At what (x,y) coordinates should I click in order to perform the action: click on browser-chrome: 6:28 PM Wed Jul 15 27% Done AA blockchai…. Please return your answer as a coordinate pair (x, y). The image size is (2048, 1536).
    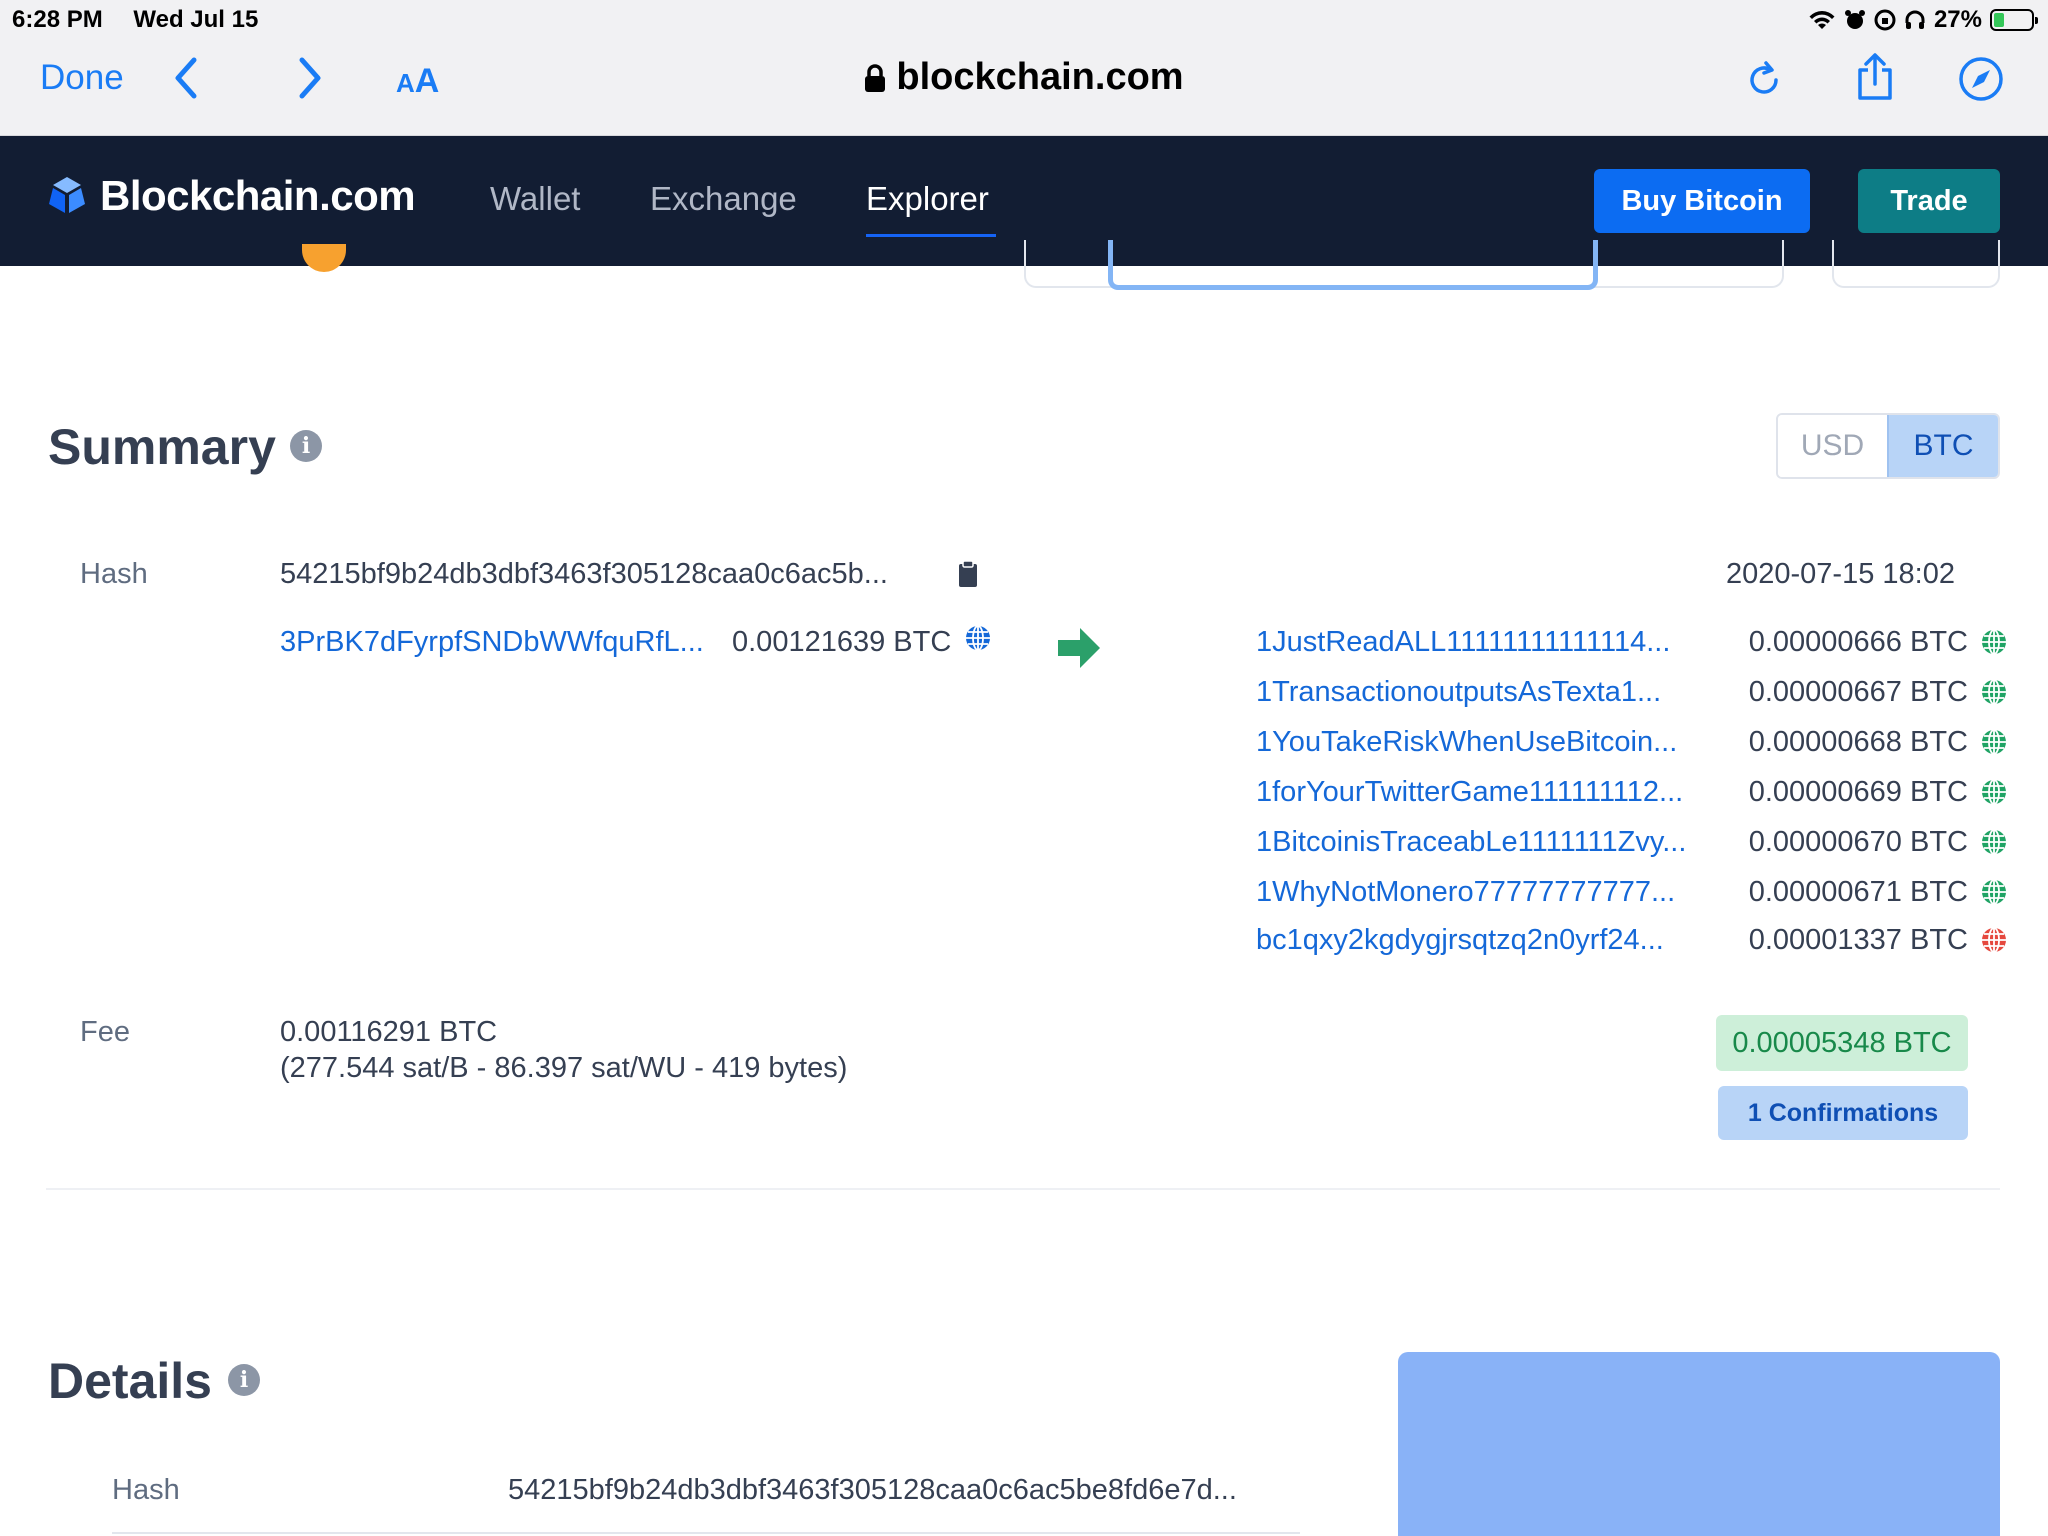
    Looking at the image, I should click on (1024, 68).